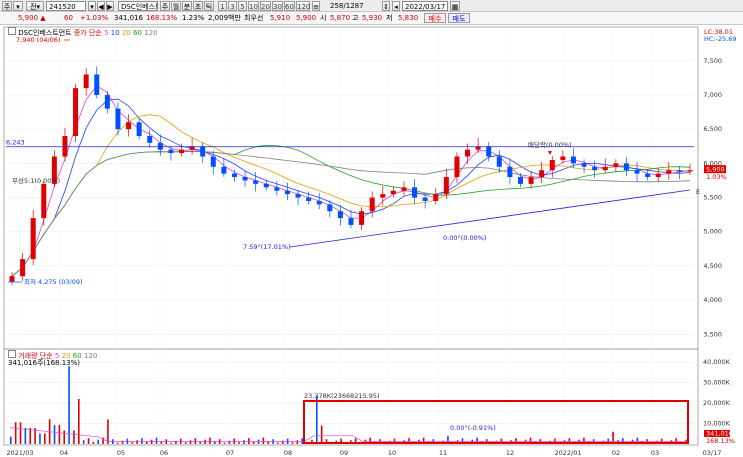 Image resolution: width=743 pixels, height=457 pixels. I want to click on period-60: 60, so click(289, 6).